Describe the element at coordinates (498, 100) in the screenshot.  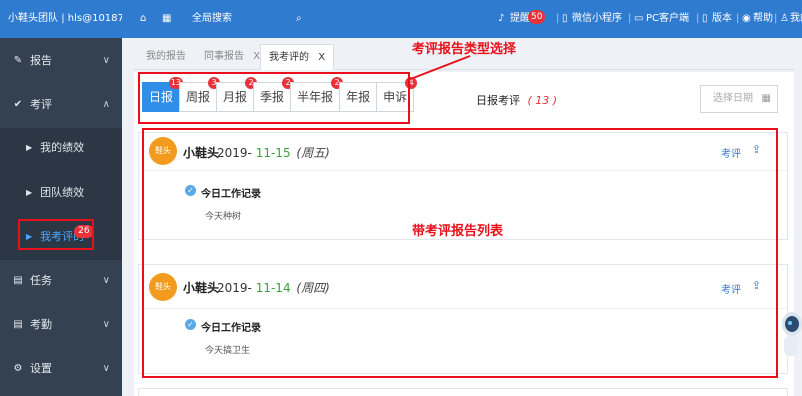
I see `list-title-text: 日报考评` at that location.